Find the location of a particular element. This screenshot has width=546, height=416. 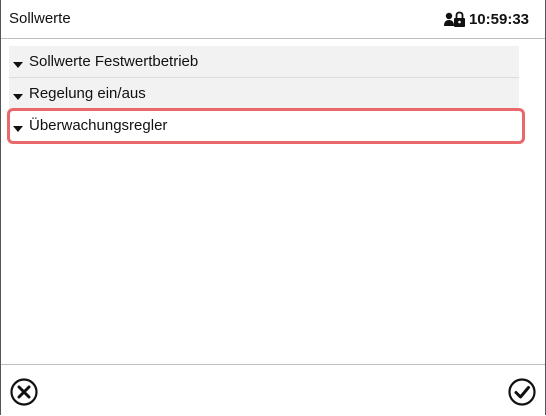

circle-x-icon is located at coordinates (24, 392).